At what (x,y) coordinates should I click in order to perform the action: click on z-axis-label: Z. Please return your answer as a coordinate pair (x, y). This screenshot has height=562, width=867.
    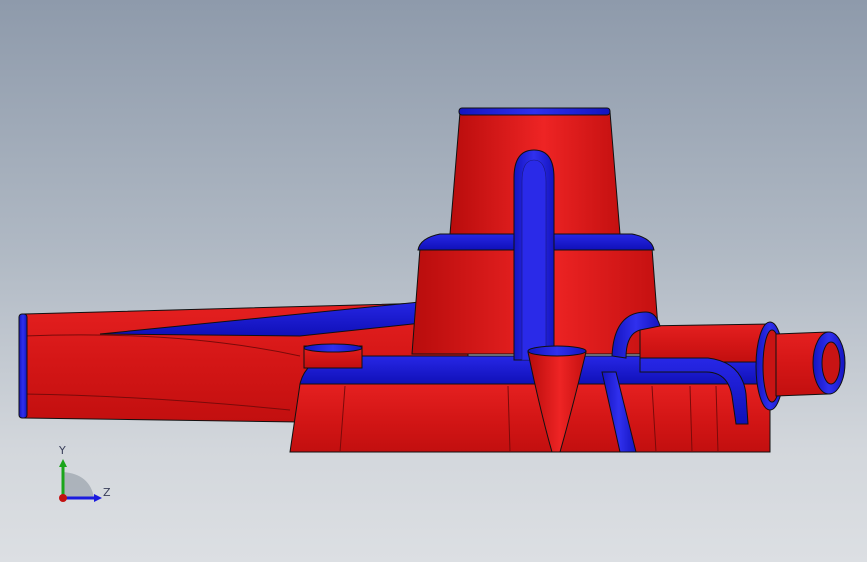
    Looking at the image, I should click on (107, 492).